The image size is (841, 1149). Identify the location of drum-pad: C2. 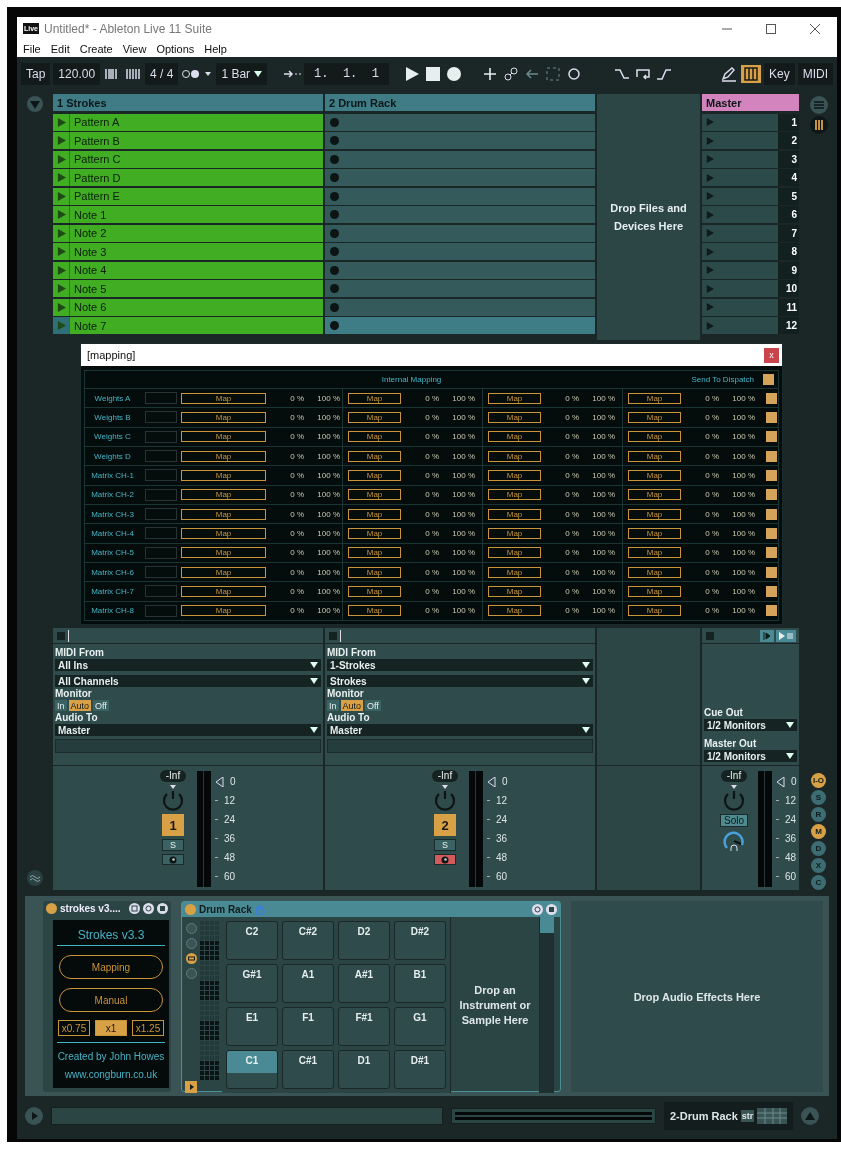
(252, 940).